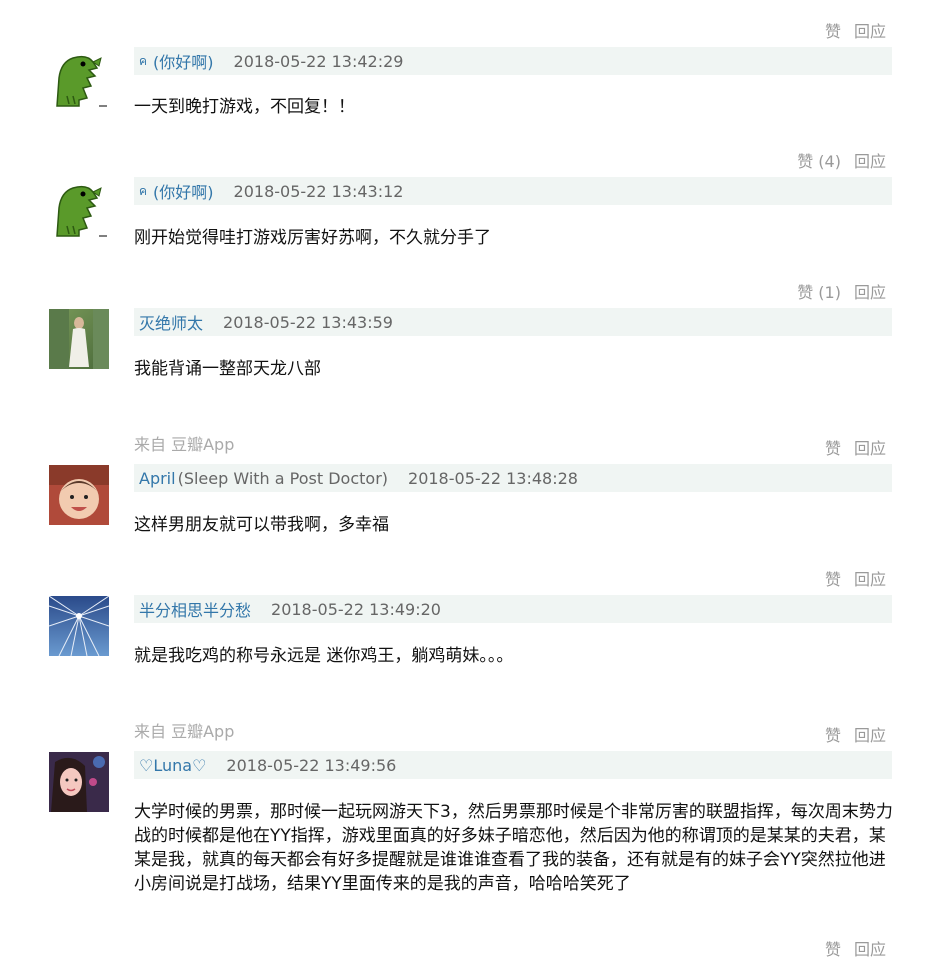 This screenshot has height=967, width=943. I want to click on author-name: April, so click(157, 478).